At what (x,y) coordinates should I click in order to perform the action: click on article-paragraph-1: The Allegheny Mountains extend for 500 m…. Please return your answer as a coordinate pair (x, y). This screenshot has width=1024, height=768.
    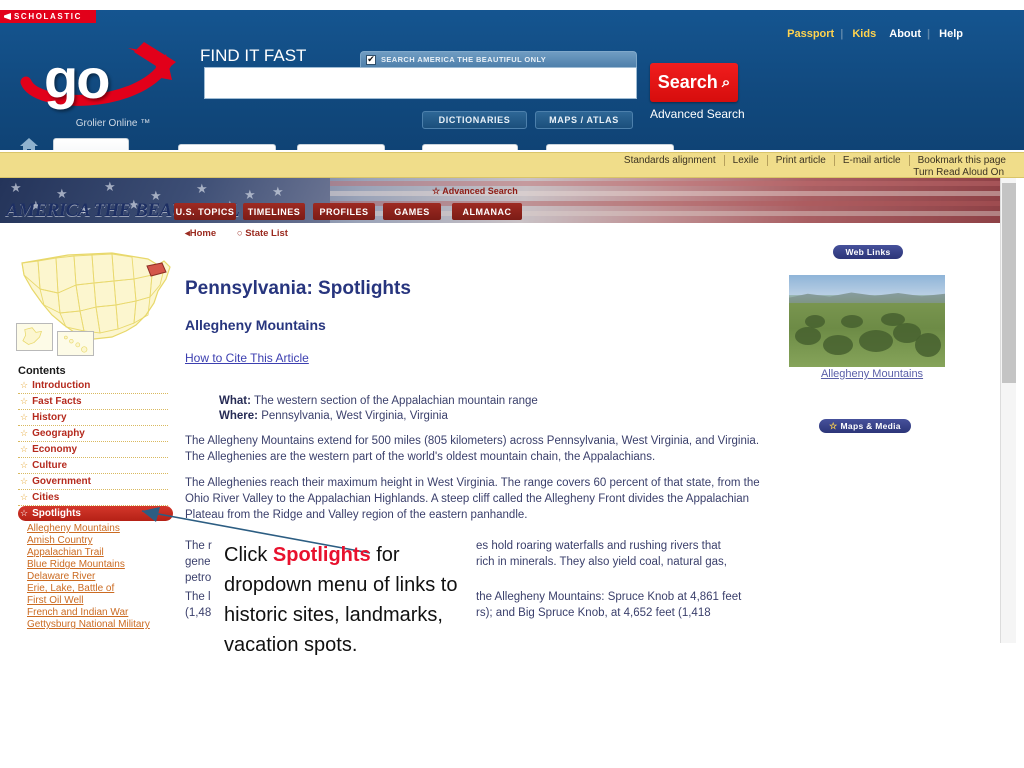
    Looking at the image, I should click on (472, 449).